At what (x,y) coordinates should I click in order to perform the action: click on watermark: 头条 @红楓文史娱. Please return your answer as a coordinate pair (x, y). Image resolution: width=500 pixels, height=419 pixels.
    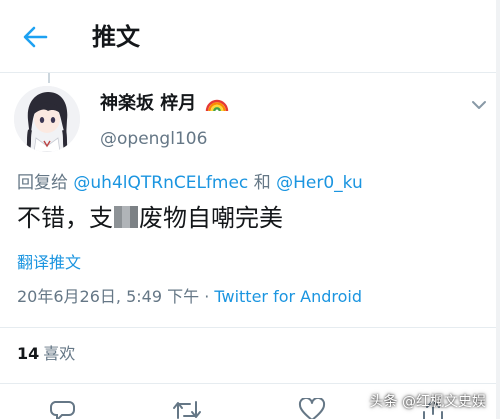
    Looking at the image, I should click on (427, 402).